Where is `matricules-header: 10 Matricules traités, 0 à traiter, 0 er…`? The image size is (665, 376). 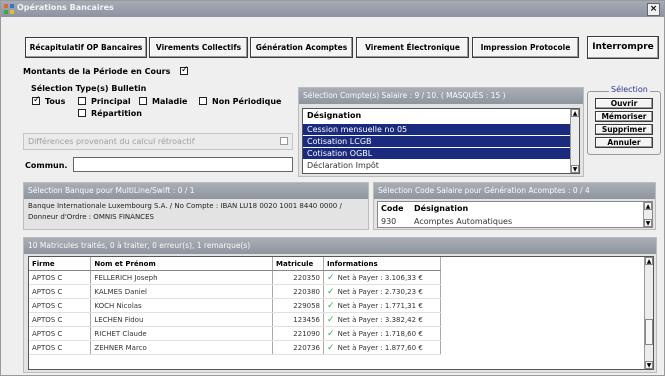
matricules-header: 10 Matricules traités, 0 à traiter, 0 er… is located at coordinates (340, 246).